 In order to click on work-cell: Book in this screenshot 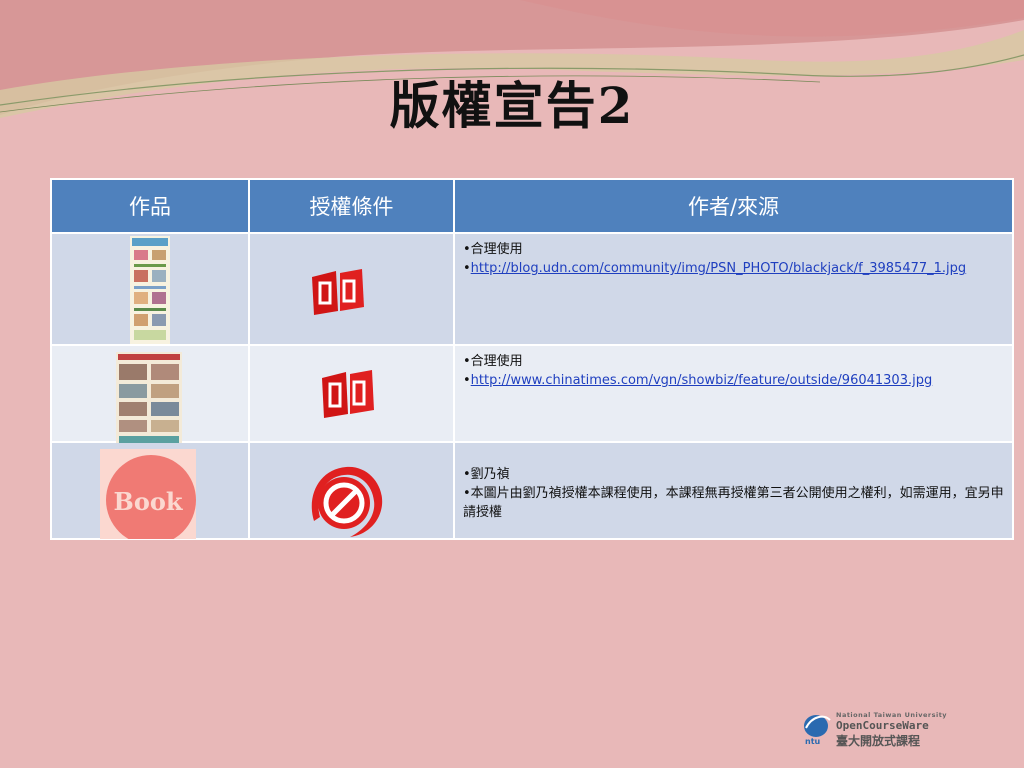, I will do `click(150, 490)`.